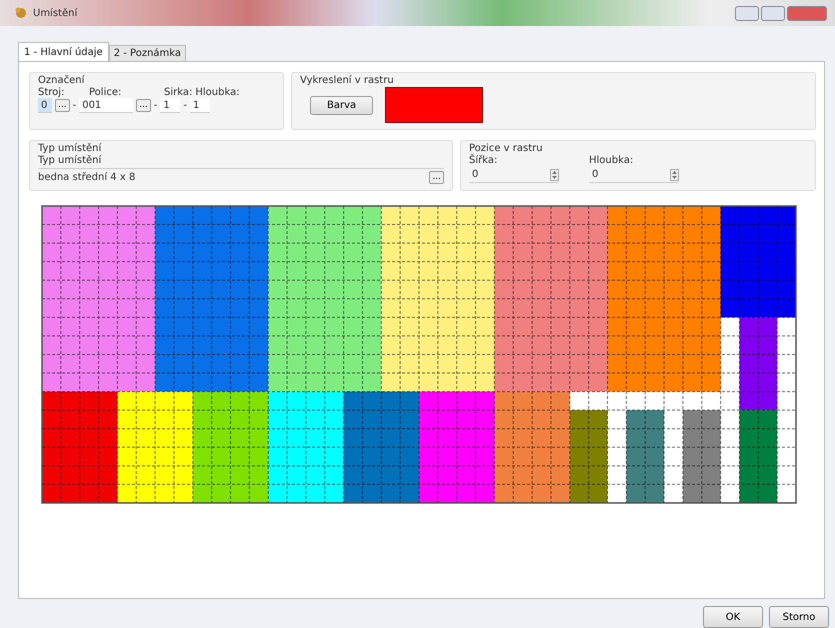 This screenshot has width=835, height=628. I want to click on close-button, so click(807, 13).